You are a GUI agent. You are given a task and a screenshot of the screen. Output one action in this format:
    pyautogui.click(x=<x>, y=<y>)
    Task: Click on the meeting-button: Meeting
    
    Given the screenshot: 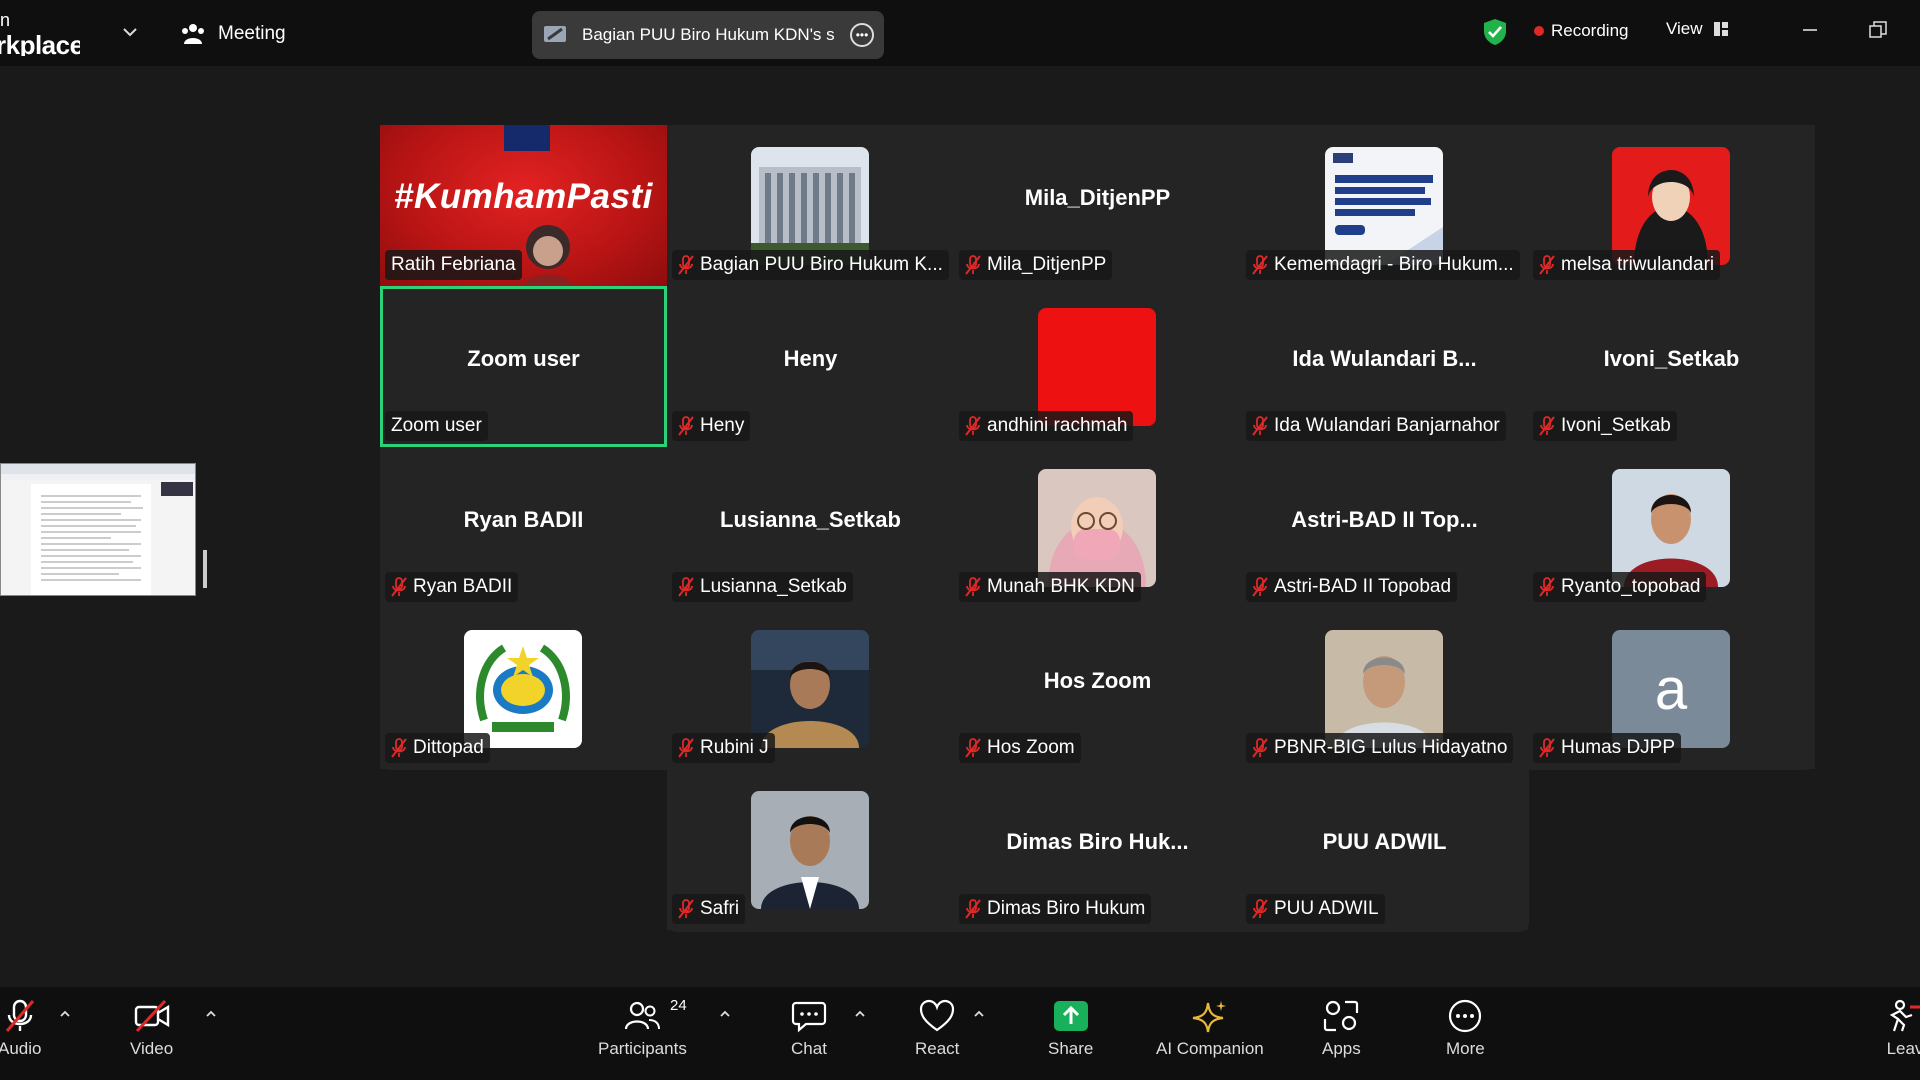 What is the action you would take?
    pyautogui.click(x=233, y=34)
    